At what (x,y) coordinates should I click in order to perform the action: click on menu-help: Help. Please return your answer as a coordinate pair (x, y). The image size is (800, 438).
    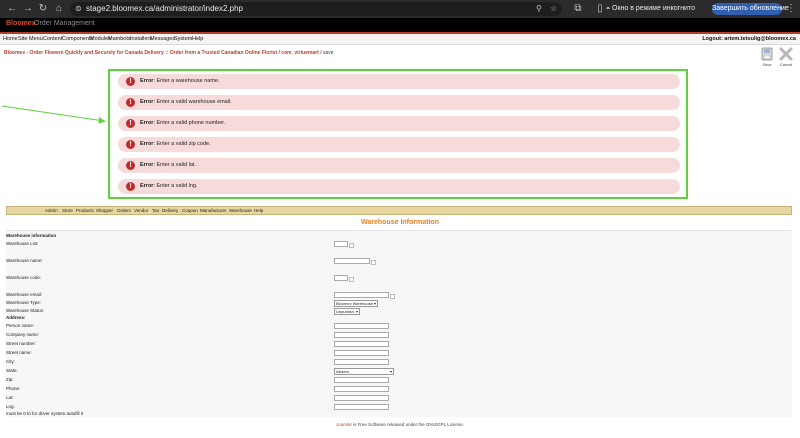
    Looking at the image, I should click on (197, 39).